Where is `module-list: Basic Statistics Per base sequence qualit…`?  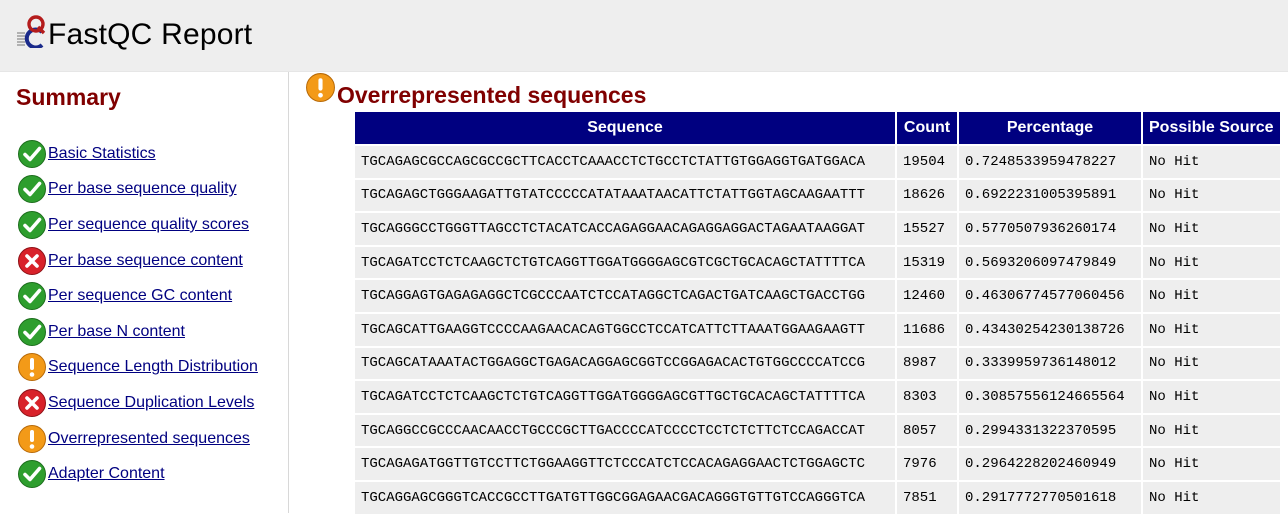 module-list: Basic Statistics Per base sequence qualit… is located at coordinates (137, 314).